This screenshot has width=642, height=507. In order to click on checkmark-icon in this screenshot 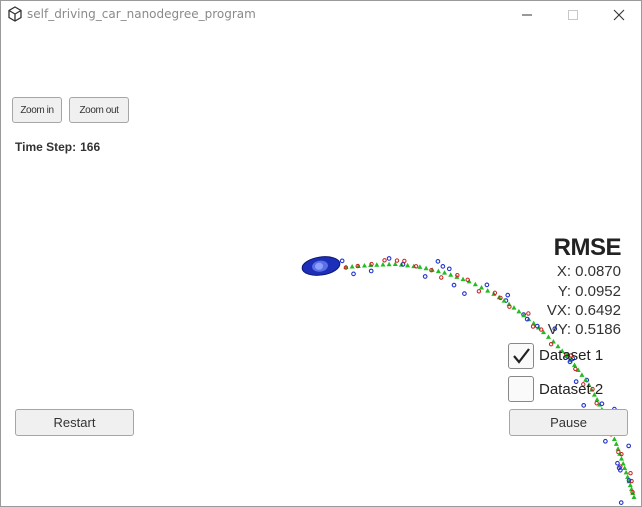, I will do `click(521, 356)`.